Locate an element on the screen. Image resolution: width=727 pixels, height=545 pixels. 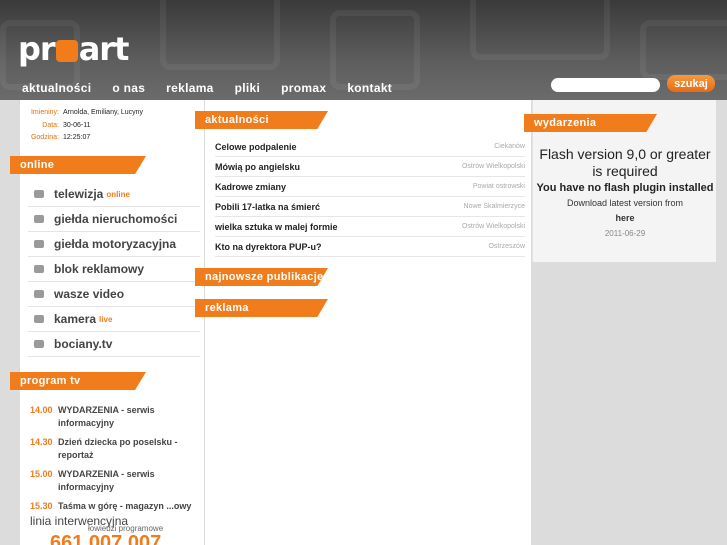
program-time: 14.30 is located at coordinates (41, 442).